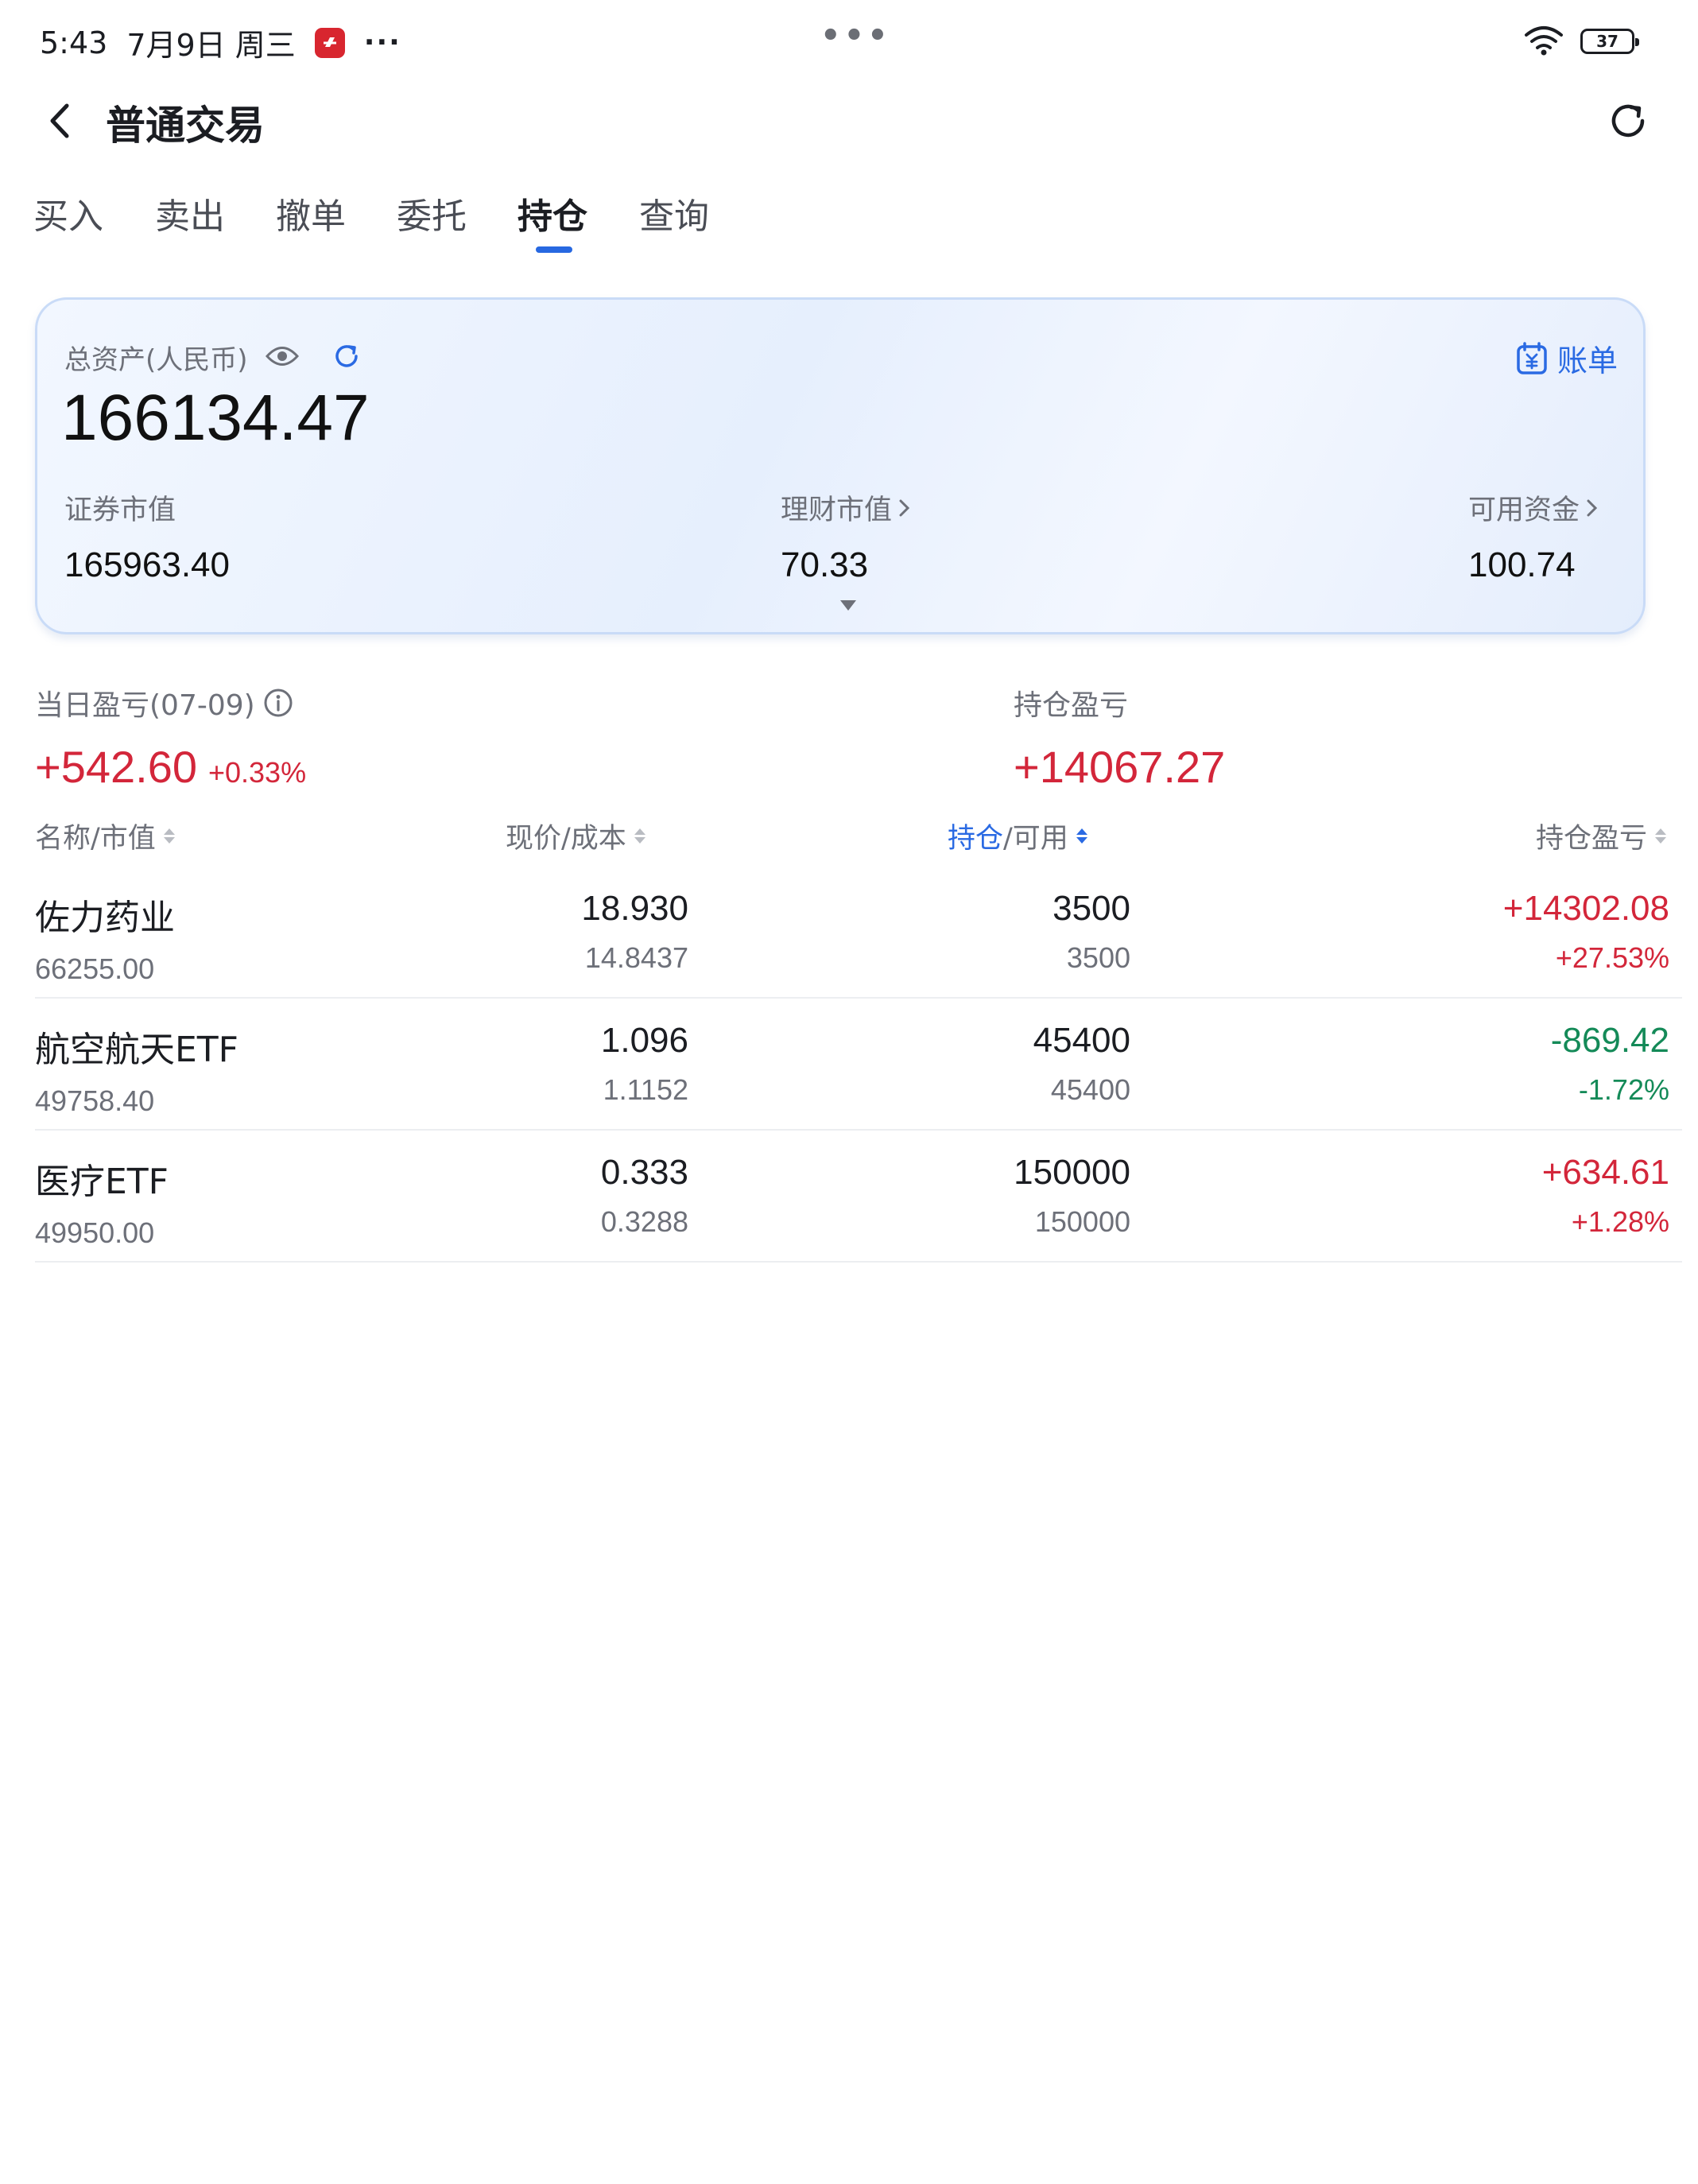 The image size is (1698, 2184). What do you see at coordinates (644, 1040) in the screenshot?
I see `stock-price: 1.096` at bounding box center [644, 1040].